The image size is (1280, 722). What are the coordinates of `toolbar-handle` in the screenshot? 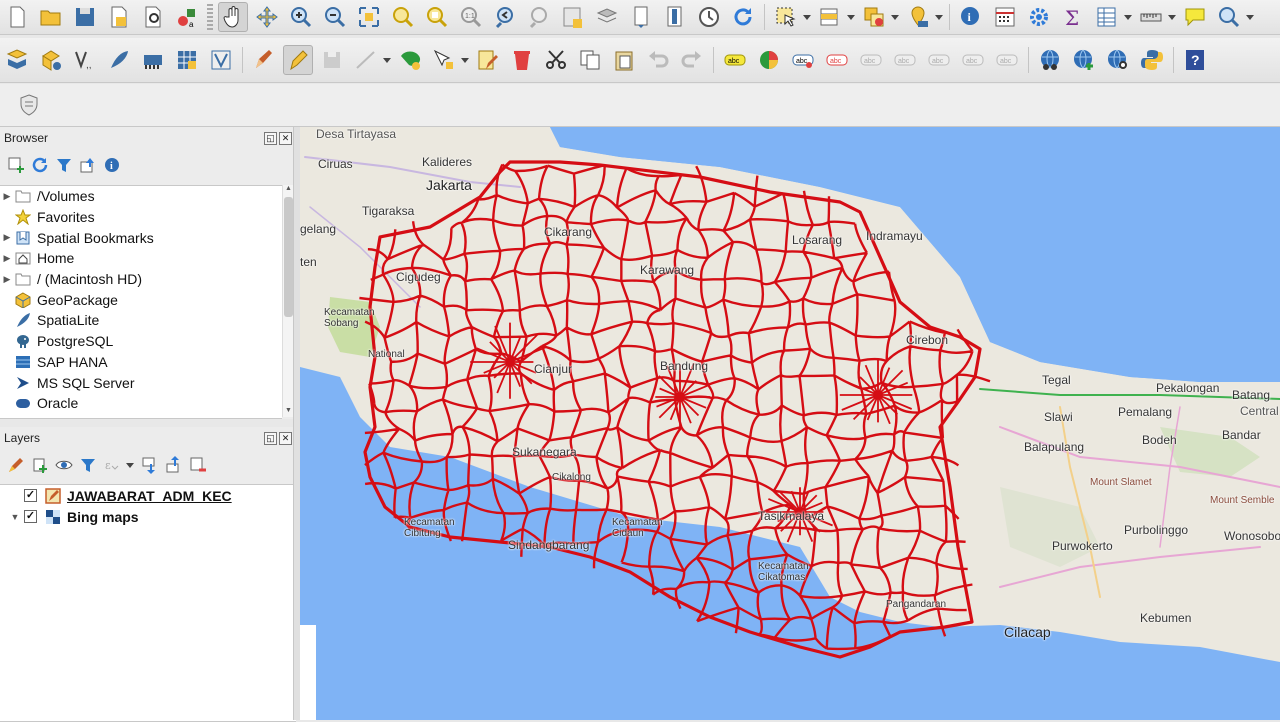 It's located at (210, 17).